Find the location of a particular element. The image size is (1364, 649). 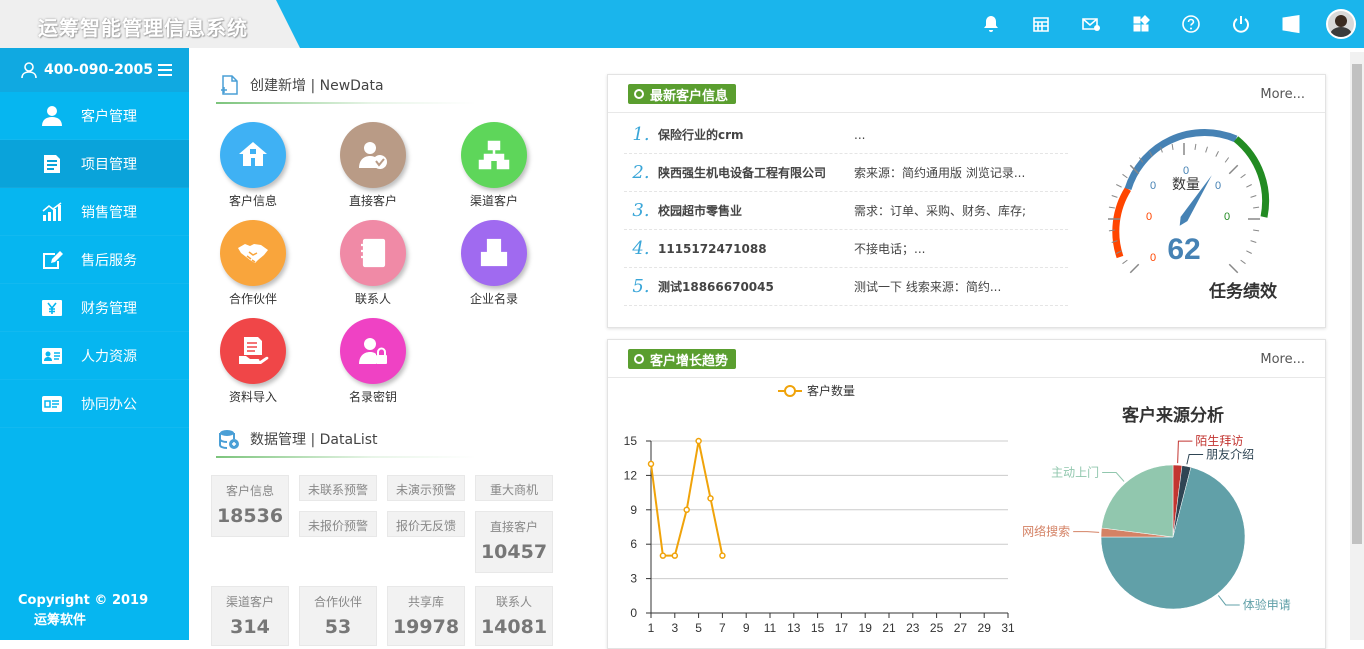

y-tick-label: 6 is located at coordinates (633, 544).